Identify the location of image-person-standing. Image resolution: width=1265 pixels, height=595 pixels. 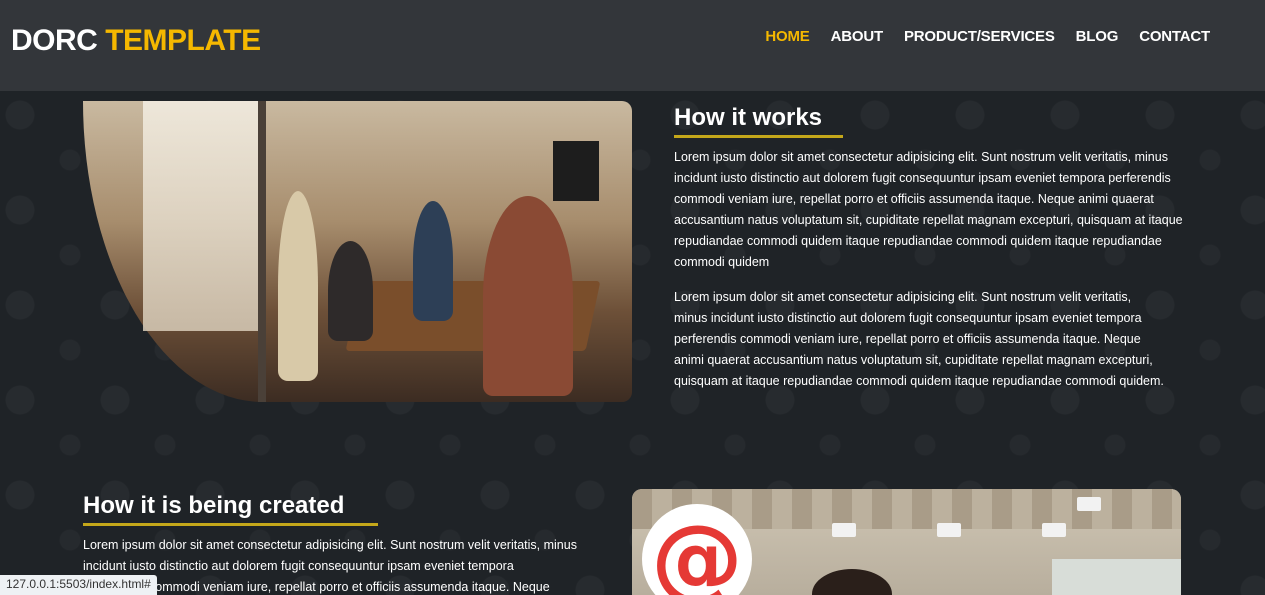
(298, 286).